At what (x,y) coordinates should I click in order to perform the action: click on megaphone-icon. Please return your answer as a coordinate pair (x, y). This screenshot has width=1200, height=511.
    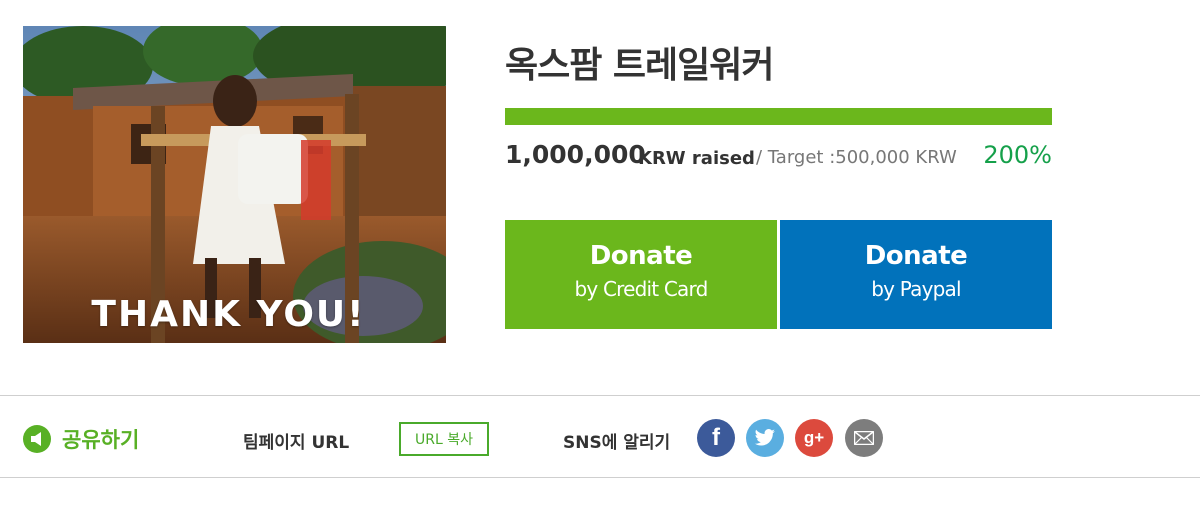
    Looking at the image, I should click on (37, 439).